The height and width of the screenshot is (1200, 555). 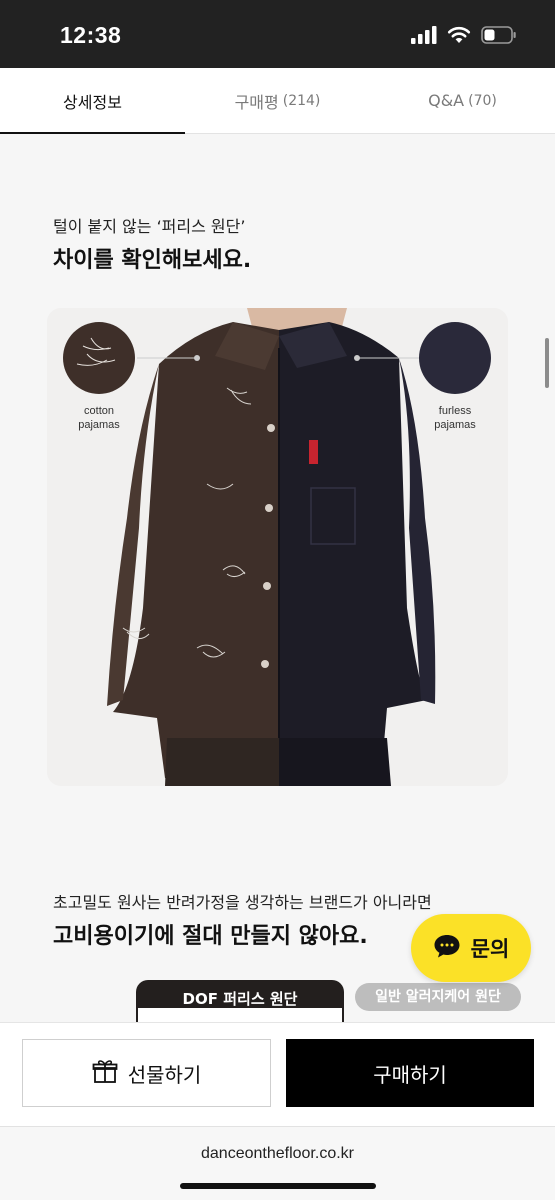 I want to click on battery-fill, so click(x=489, y=35).